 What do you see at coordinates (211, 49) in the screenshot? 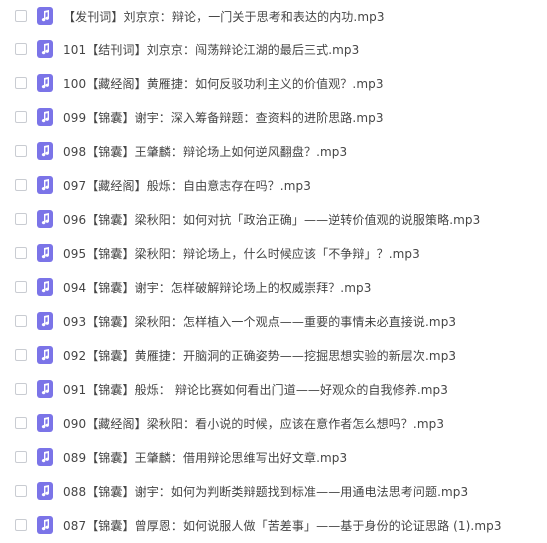
I see `file-name: 101【结刊词】刘京京：闯荡辩论江湖的最后三式.mp3` at bounding box center [211, 49].